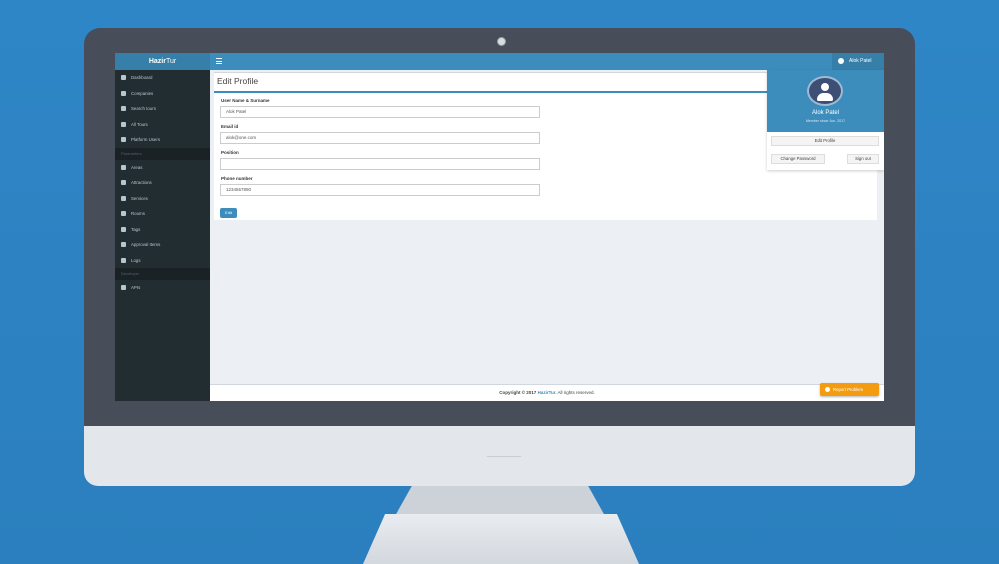  I want to click on hamburger-icon, so click(219, 61).